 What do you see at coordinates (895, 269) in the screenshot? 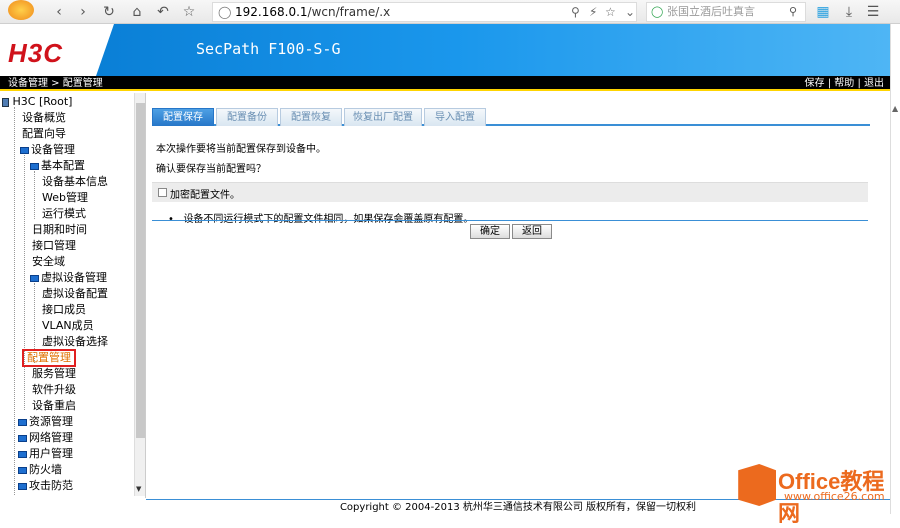
I see `page-scrollbar: ▲` at bounding box center [895, 269].